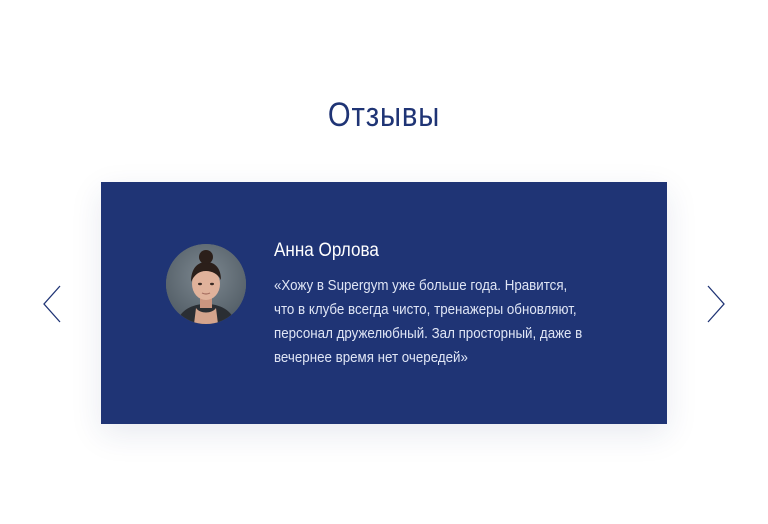  Describe the element at coordinates (384, 115) in the screenshot. I see `section-title: Отзывы` at that location.